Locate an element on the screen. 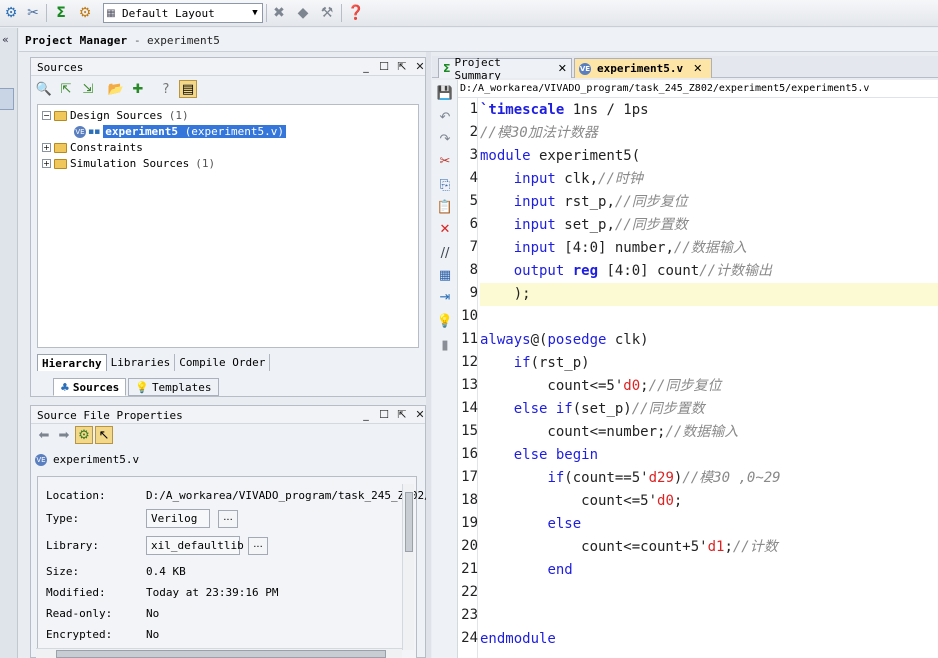 This screenshot has width=938, height=658. code-line: count<=5'd0;//同步复位 is located at coordinates (600, 386).